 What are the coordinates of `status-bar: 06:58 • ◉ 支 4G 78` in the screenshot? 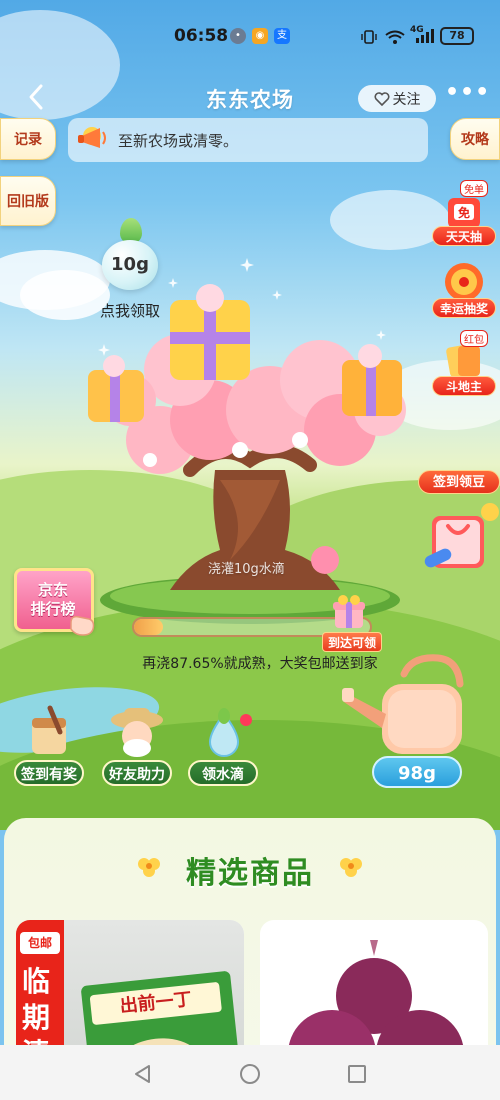 It's located at (250, 37).